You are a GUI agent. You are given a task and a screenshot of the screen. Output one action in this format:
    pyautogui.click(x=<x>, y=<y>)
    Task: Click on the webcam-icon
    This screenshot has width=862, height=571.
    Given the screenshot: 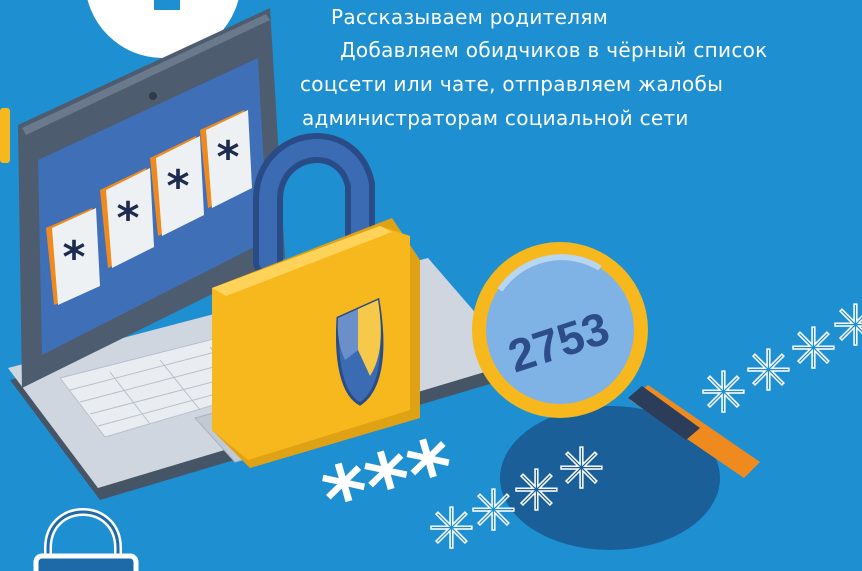 What is the action you would take?
    pyautogui.click(x=153, y=96)
    